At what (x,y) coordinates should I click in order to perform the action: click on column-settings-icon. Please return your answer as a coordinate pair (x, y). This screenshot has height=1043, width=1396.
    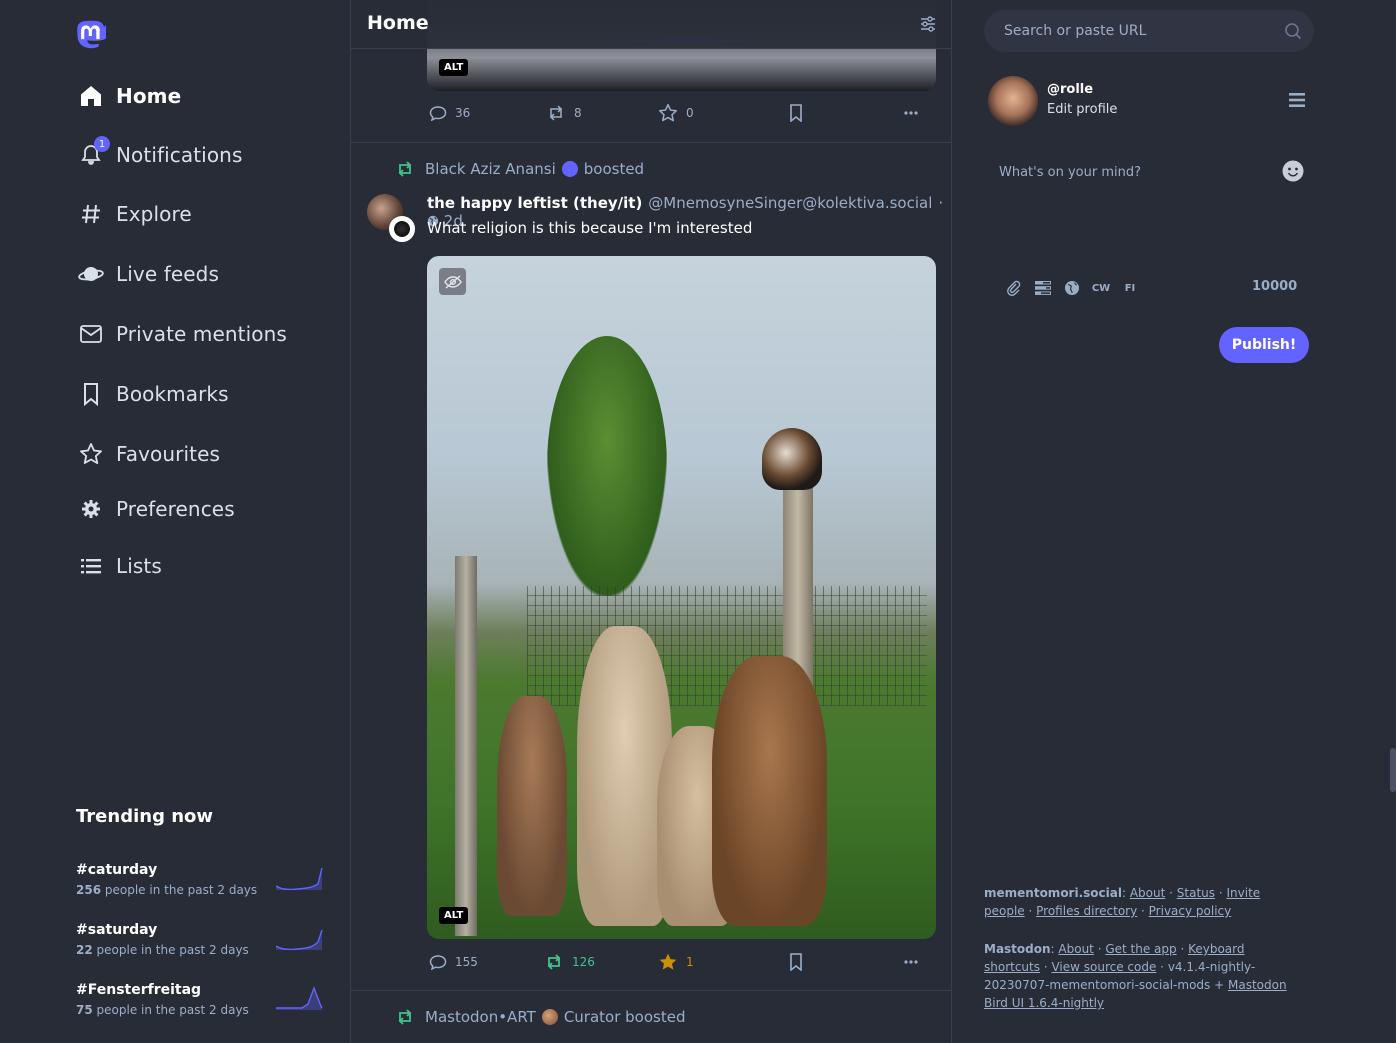
    Looking at the image, I should click on (928, 24).